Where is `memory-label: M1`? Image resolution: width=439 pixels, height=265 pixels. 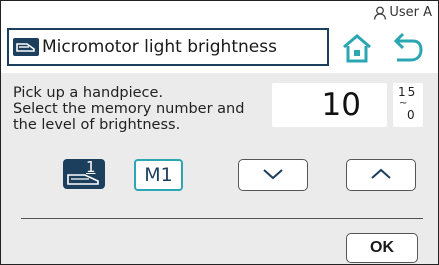
memory-label: M1 is located at coordinates (158, 175).